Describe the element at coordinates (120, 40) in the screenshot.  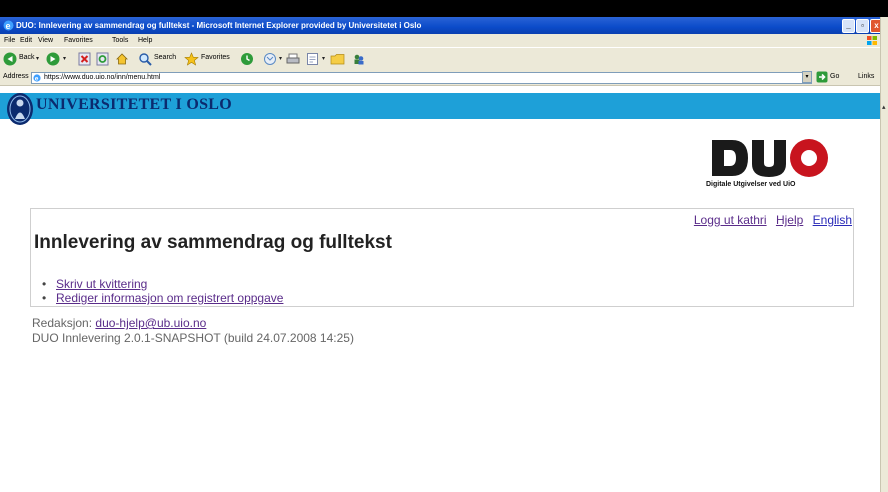
I see `menu-tools: Tools` at that location.